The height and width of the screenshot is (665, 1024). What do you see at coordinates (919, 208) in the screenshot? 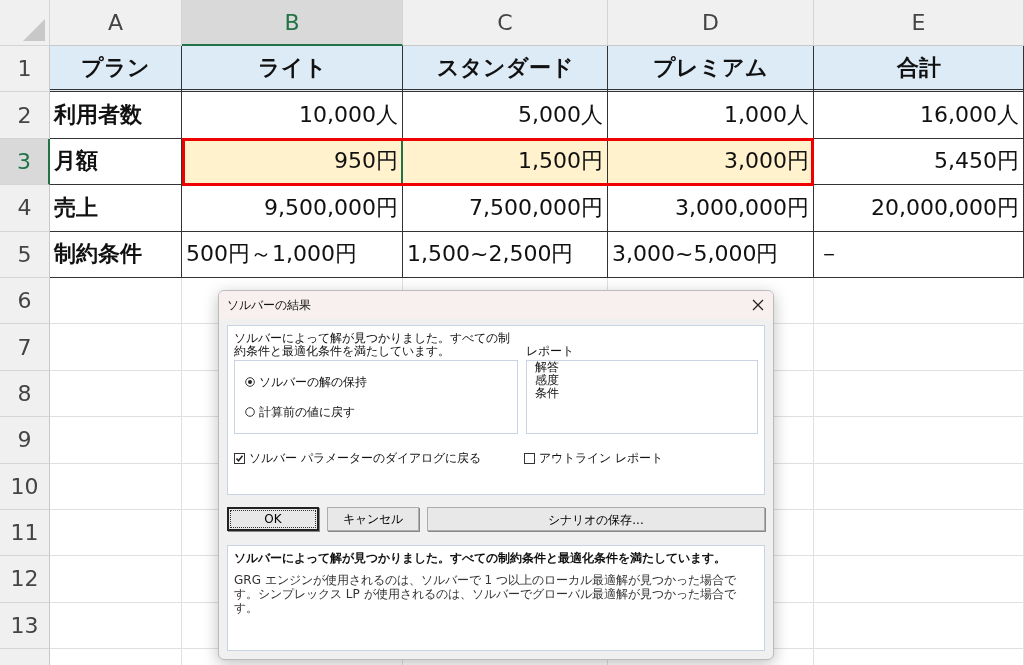
I see `table-cell: 20,000,000円` at bounding box center [919, 208].